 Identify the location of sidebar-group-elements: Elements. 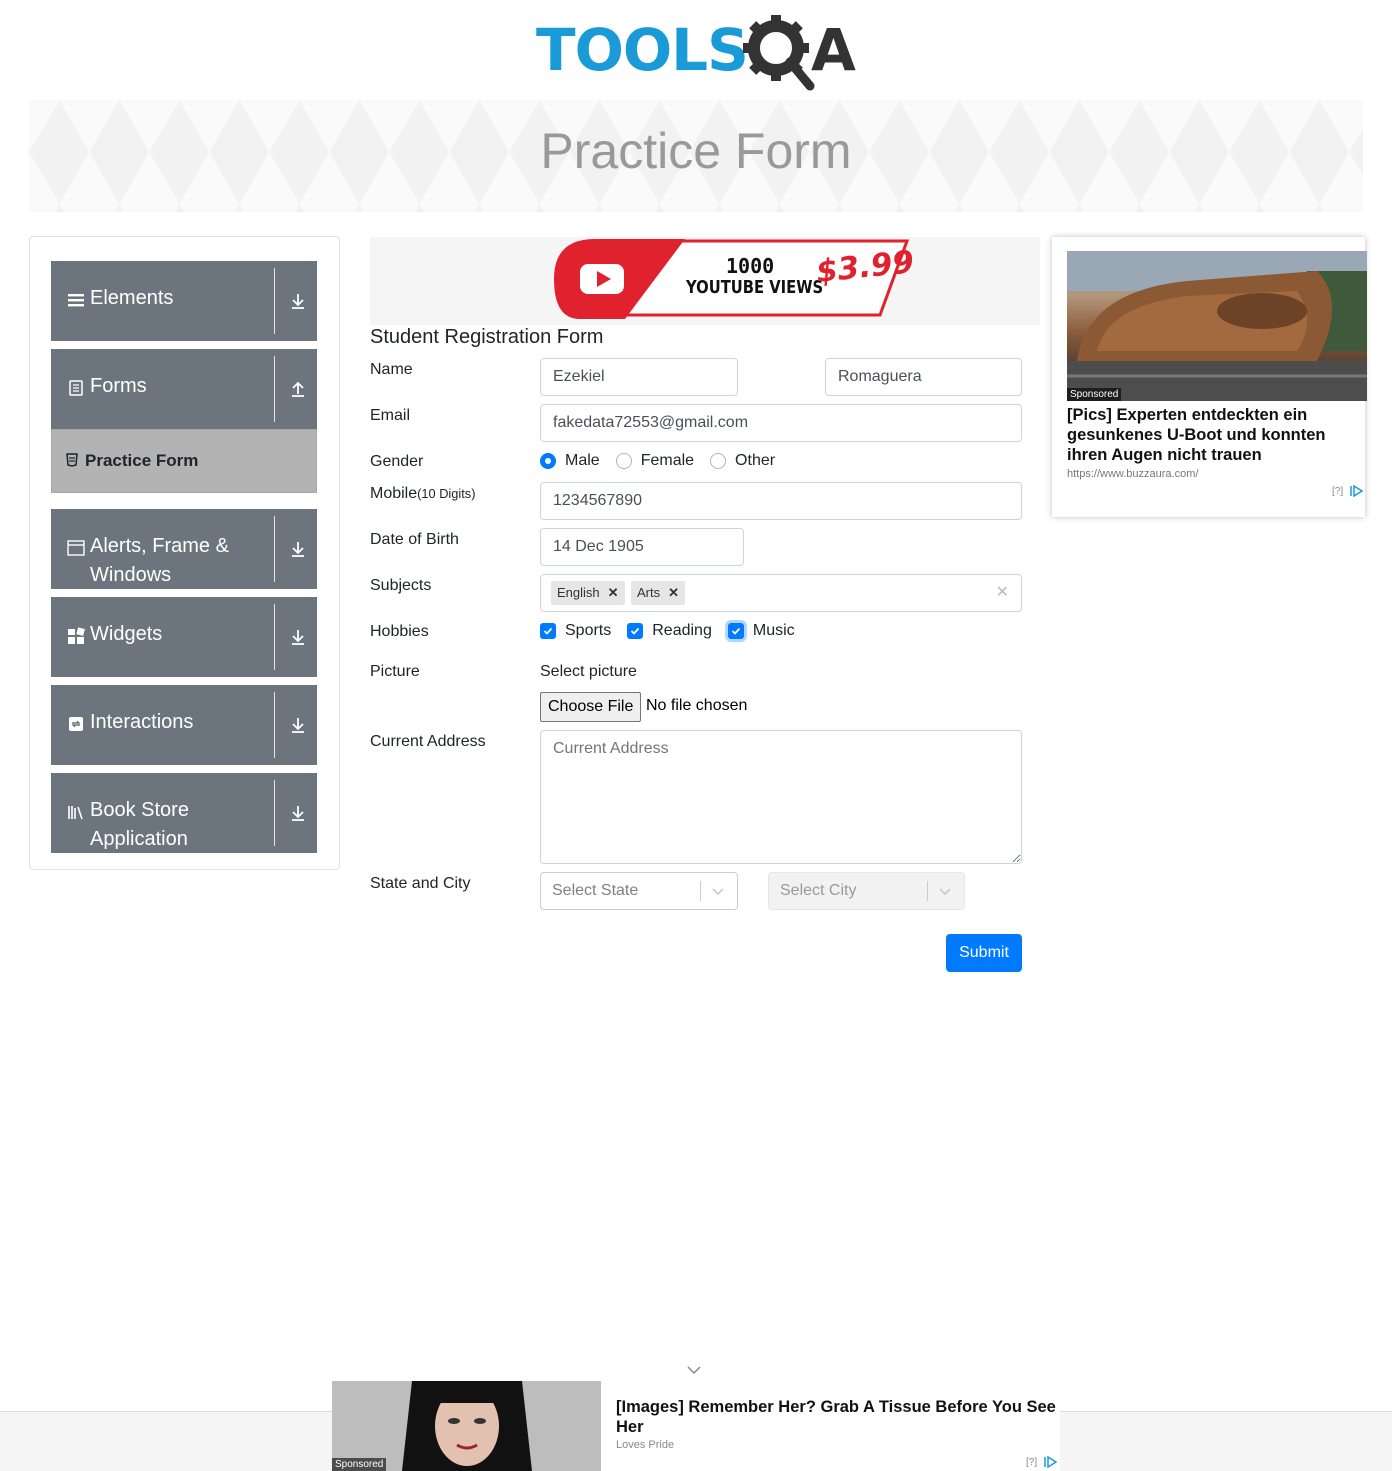
(184, 301).